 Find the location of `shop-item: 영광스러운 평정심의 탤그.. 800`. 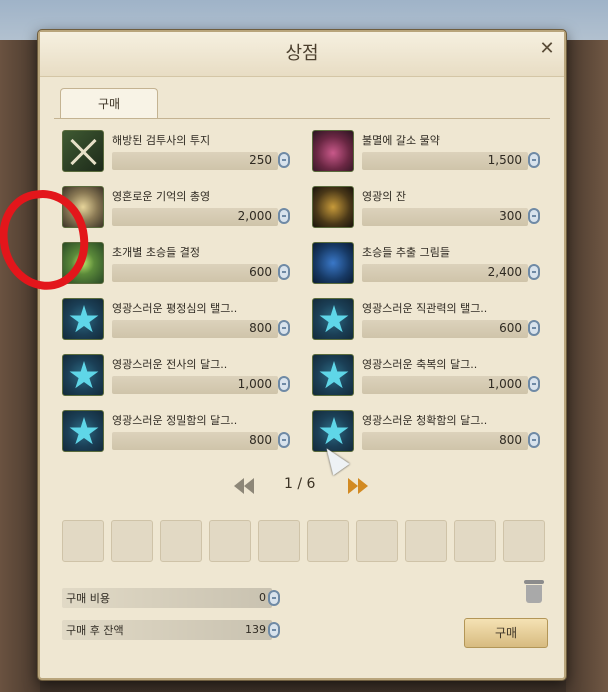

shop-item: 영광스러운 평정심의 탤그.. 800 is located at coordinates (177, 322).